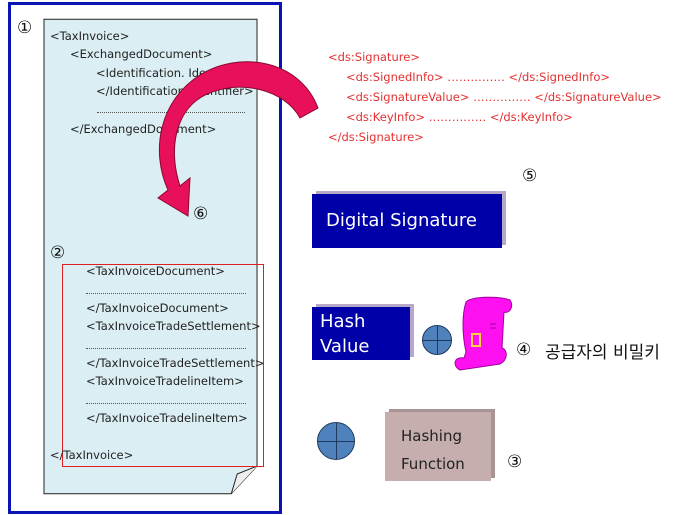  Describe the element at coordinates (433, 464) in the screenshot. I see `hashing-function-label: Function` at that location.